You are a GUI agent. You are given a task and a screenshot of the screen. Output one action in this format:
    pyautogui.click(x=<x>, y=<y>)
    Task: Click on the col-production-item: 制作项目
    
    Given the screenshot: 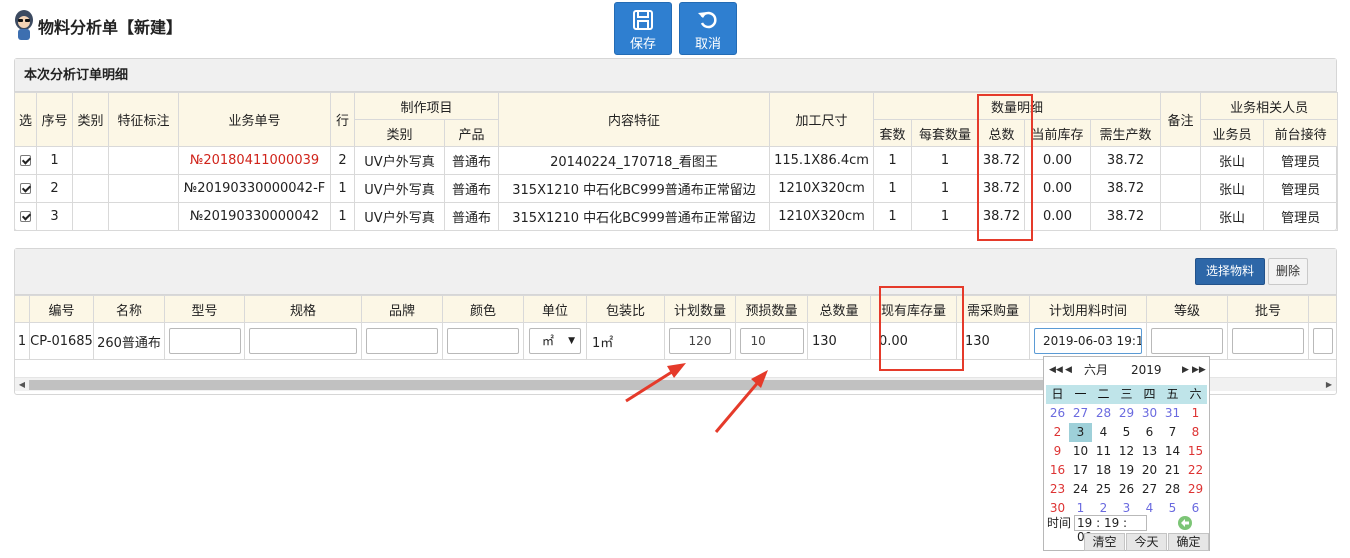 What is the action you would take?
    pyautogui.click(x=426, y=106)
    